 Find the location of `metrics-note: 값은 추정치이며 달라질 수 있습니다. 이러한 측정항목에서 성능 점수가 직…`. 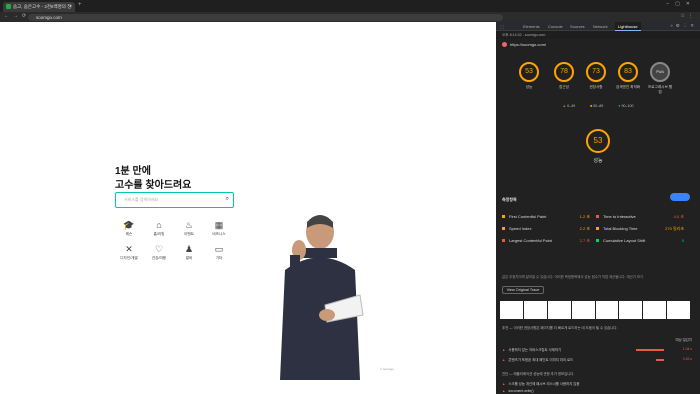

metrics-note: 값은 추정치이며 달라질 수 있습니다. 이러한 측정항목에서 성능 점수가 직… is located at coordinates (573, 277).